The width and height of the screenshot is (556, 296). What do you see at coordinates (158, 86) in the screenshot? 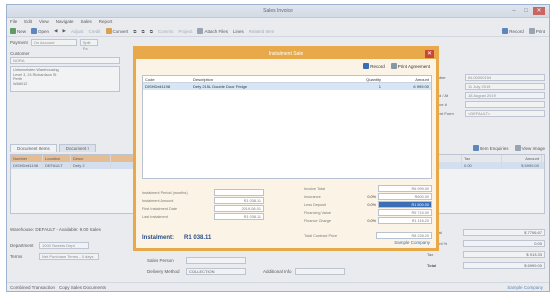
I see `table-cell: DISHDeli1198` at bounding box center [158, 86].